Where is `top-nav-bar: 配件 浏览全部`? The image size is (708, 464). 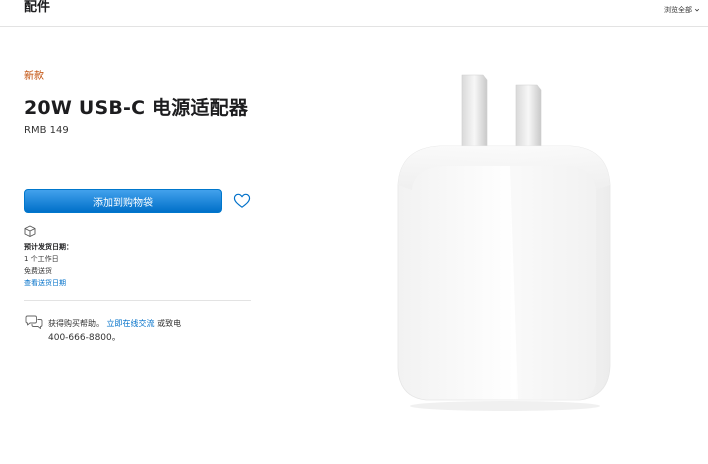 top-nav-bar: 配件 浏览全部 is located at coordinates (354, 13).